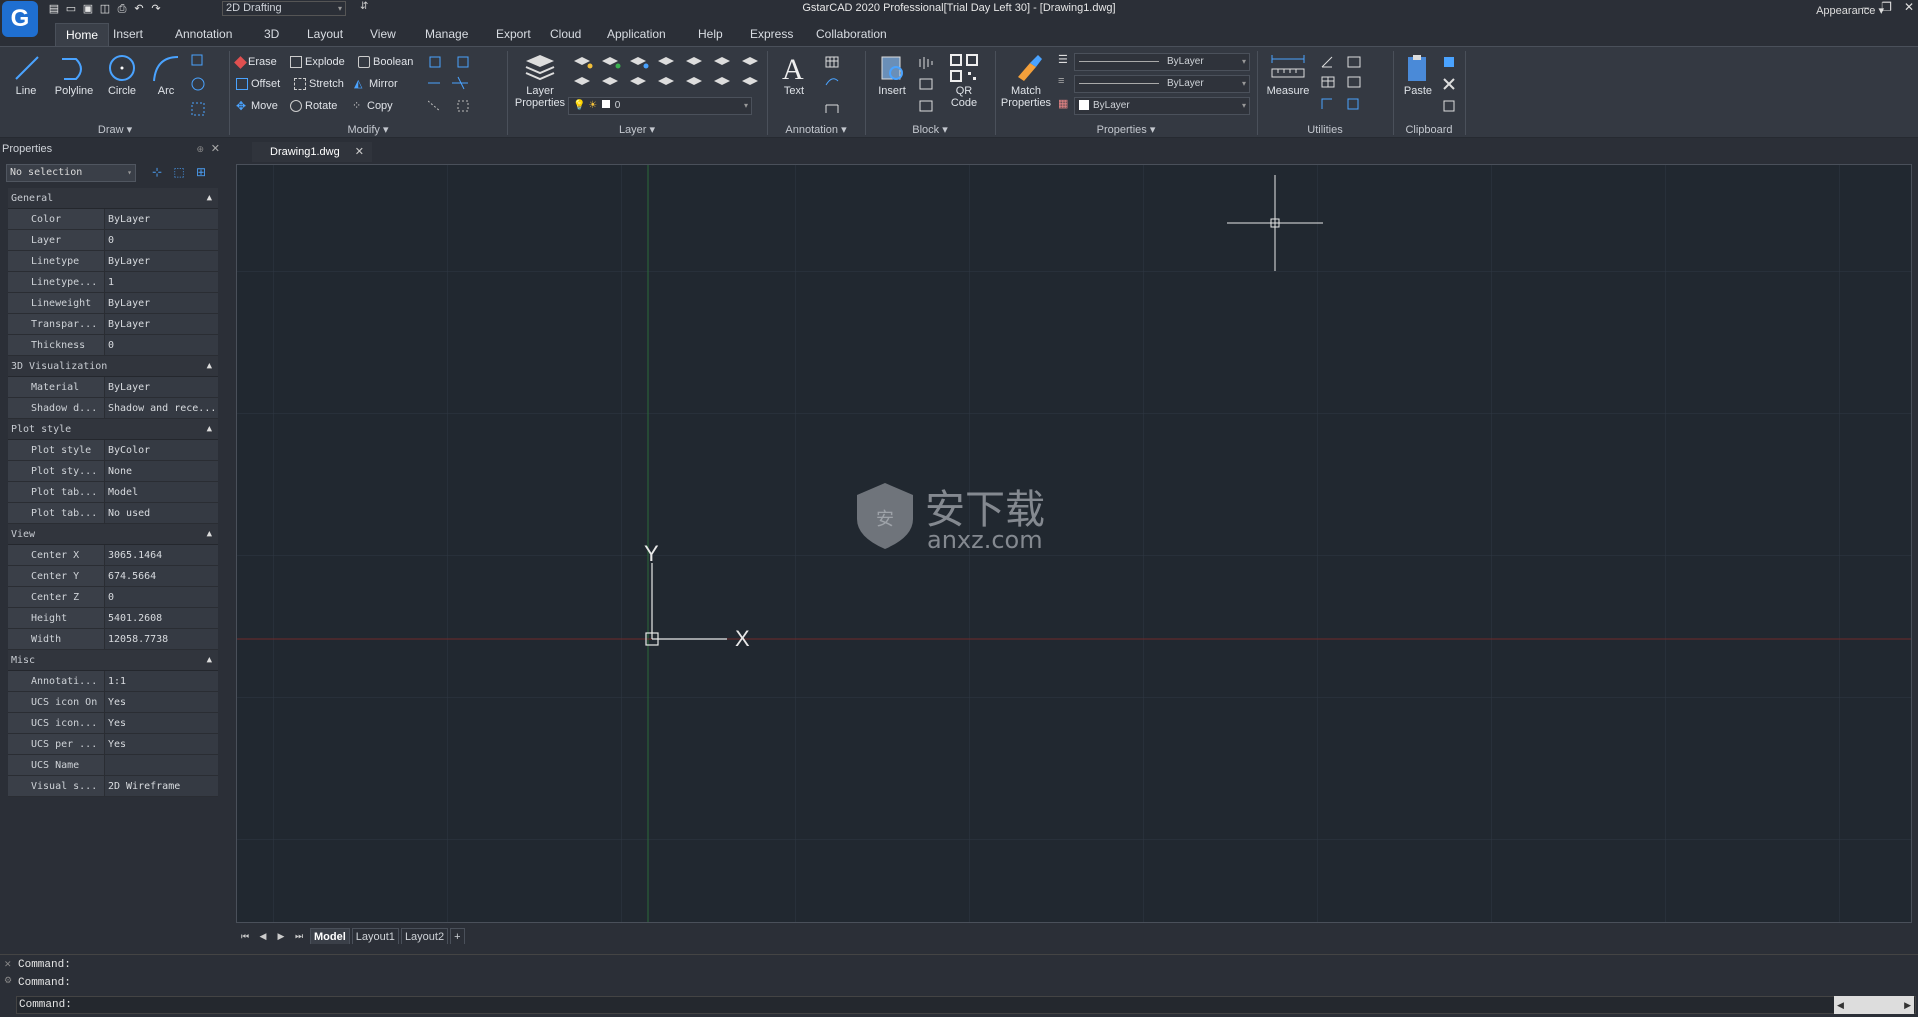 The width and height of the screenshot is (1918, 1017). I want to click on tab-home: Home, so click(82, 34).